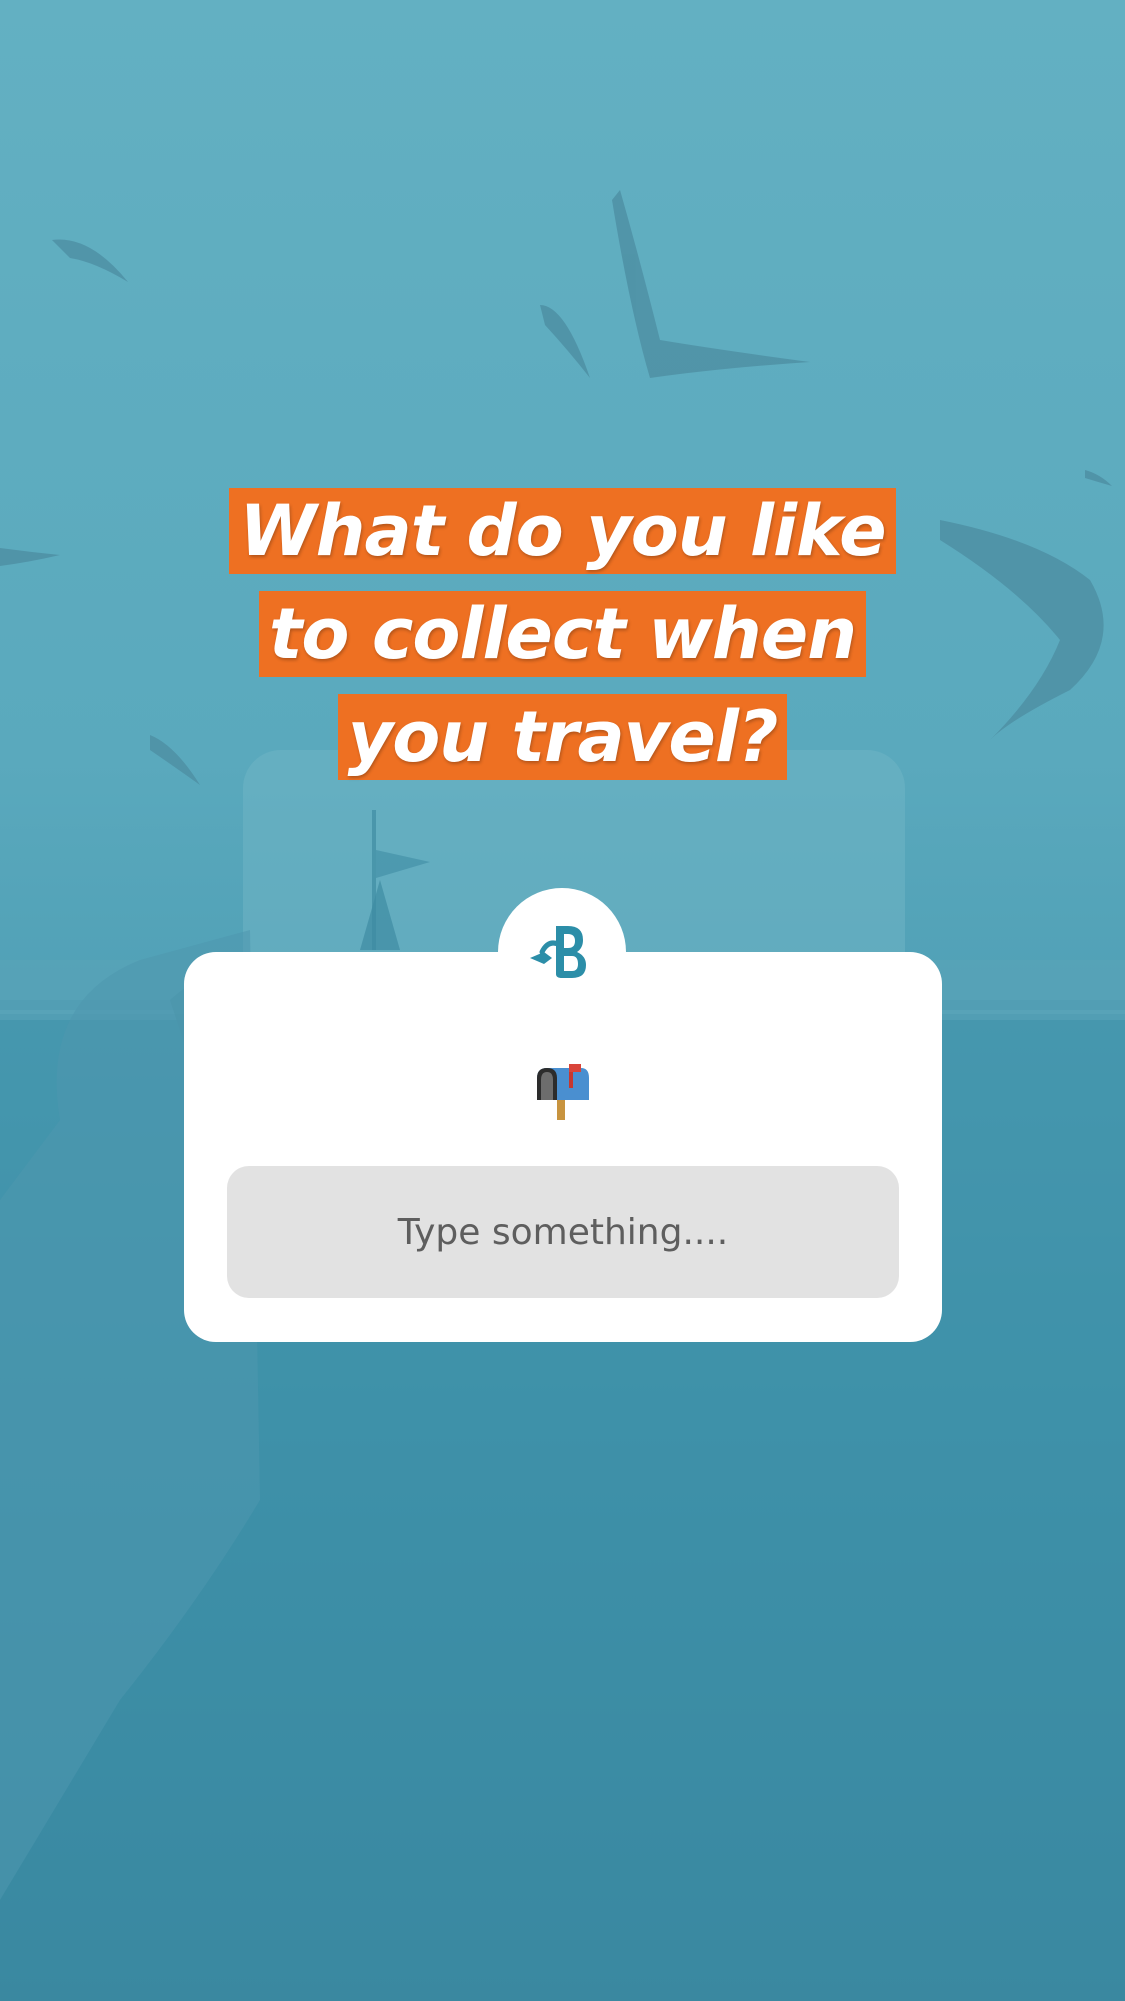 The width and height of the screenshot is (1125, 2001). Describe the element at coordinates (558, 952) in the screenshot. I see `brand-logo-b-icon` at that location.